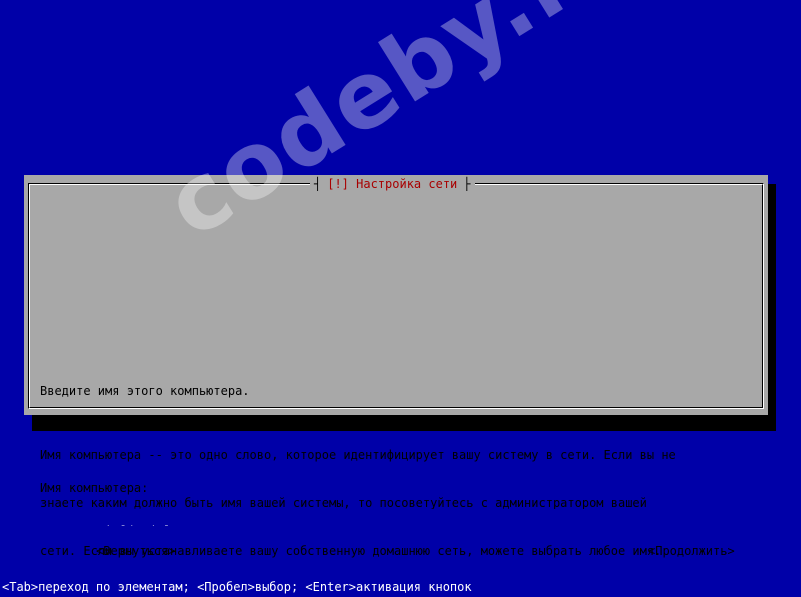 The image size is (801, 597). What do you see at coordinates (139, 525) in the screenshot?
I see `hostname-value: kali-mial` at bounding box center [139, 525].